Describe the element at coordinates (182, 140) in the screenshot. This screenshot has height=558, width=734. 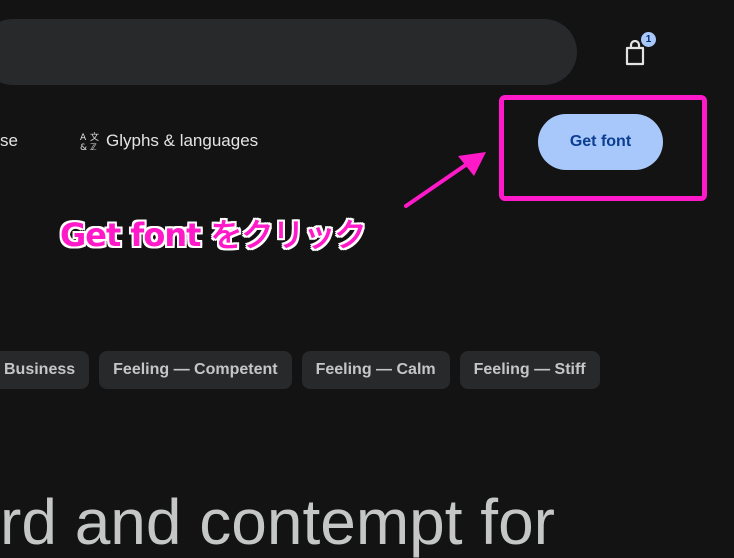
I see `glyphs-languages-label: Glyphs & languages` at that location.